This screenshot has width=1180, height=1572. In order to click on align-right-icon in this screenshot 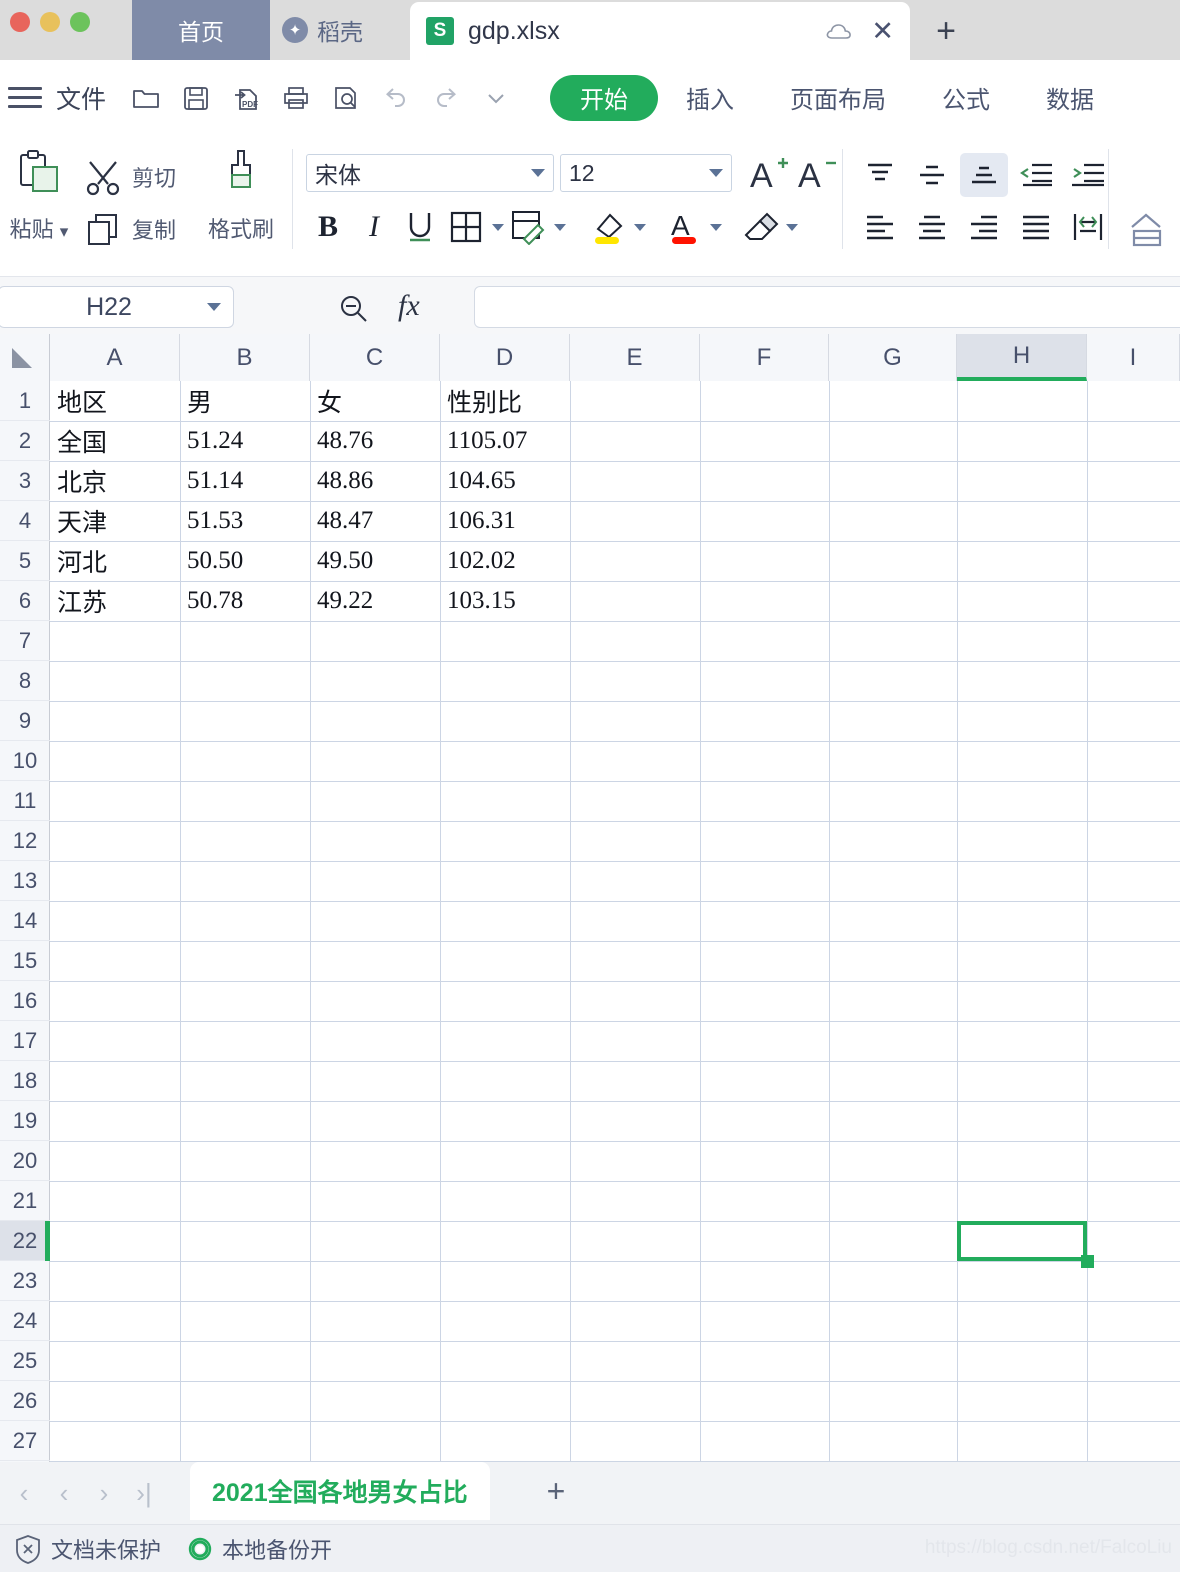, I will do `click(984, 227)`.